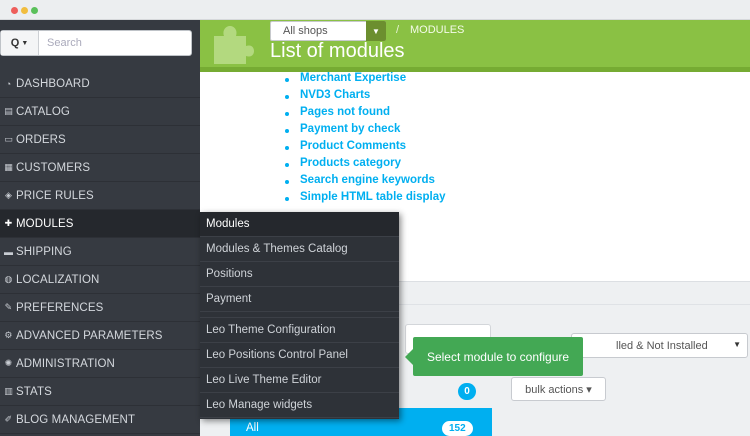 The image size is (750, 436). What do you see at coordinates (8, 223) in the screenshot?
I see `puzzle-icon: ✚` at bounding box center [8, 223].